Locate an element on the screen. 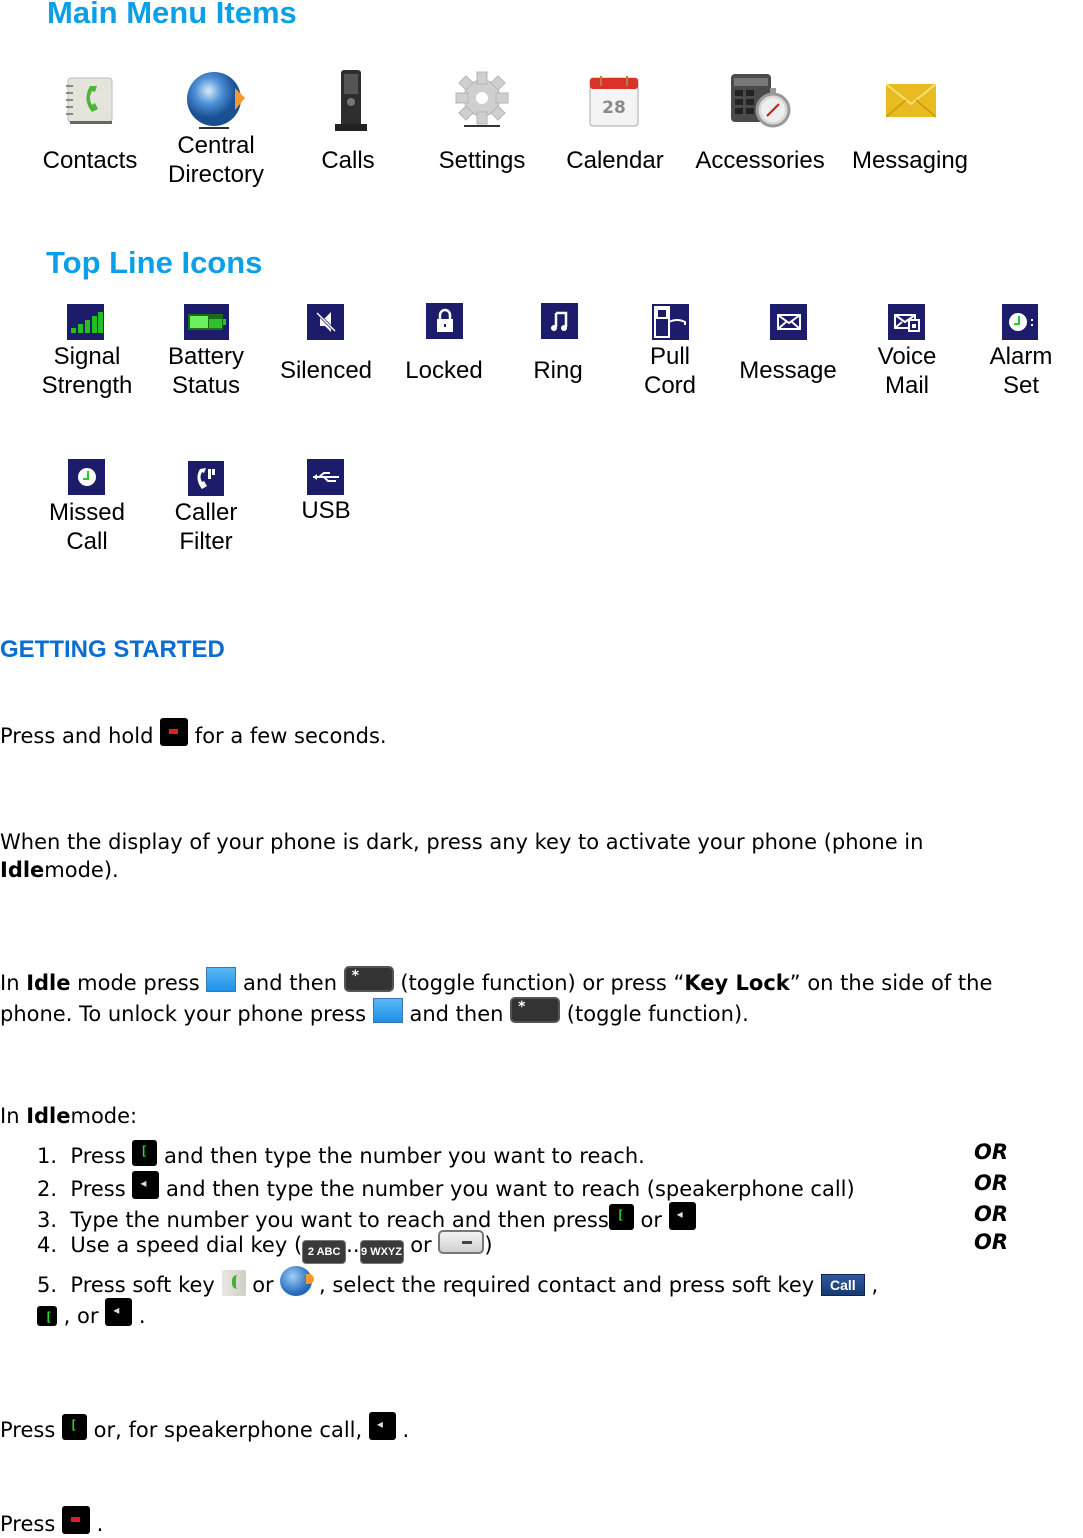 This screenshot has width=1083, height=1538. end-call-paragraph: Press . is located at coordinates (51, 1522).